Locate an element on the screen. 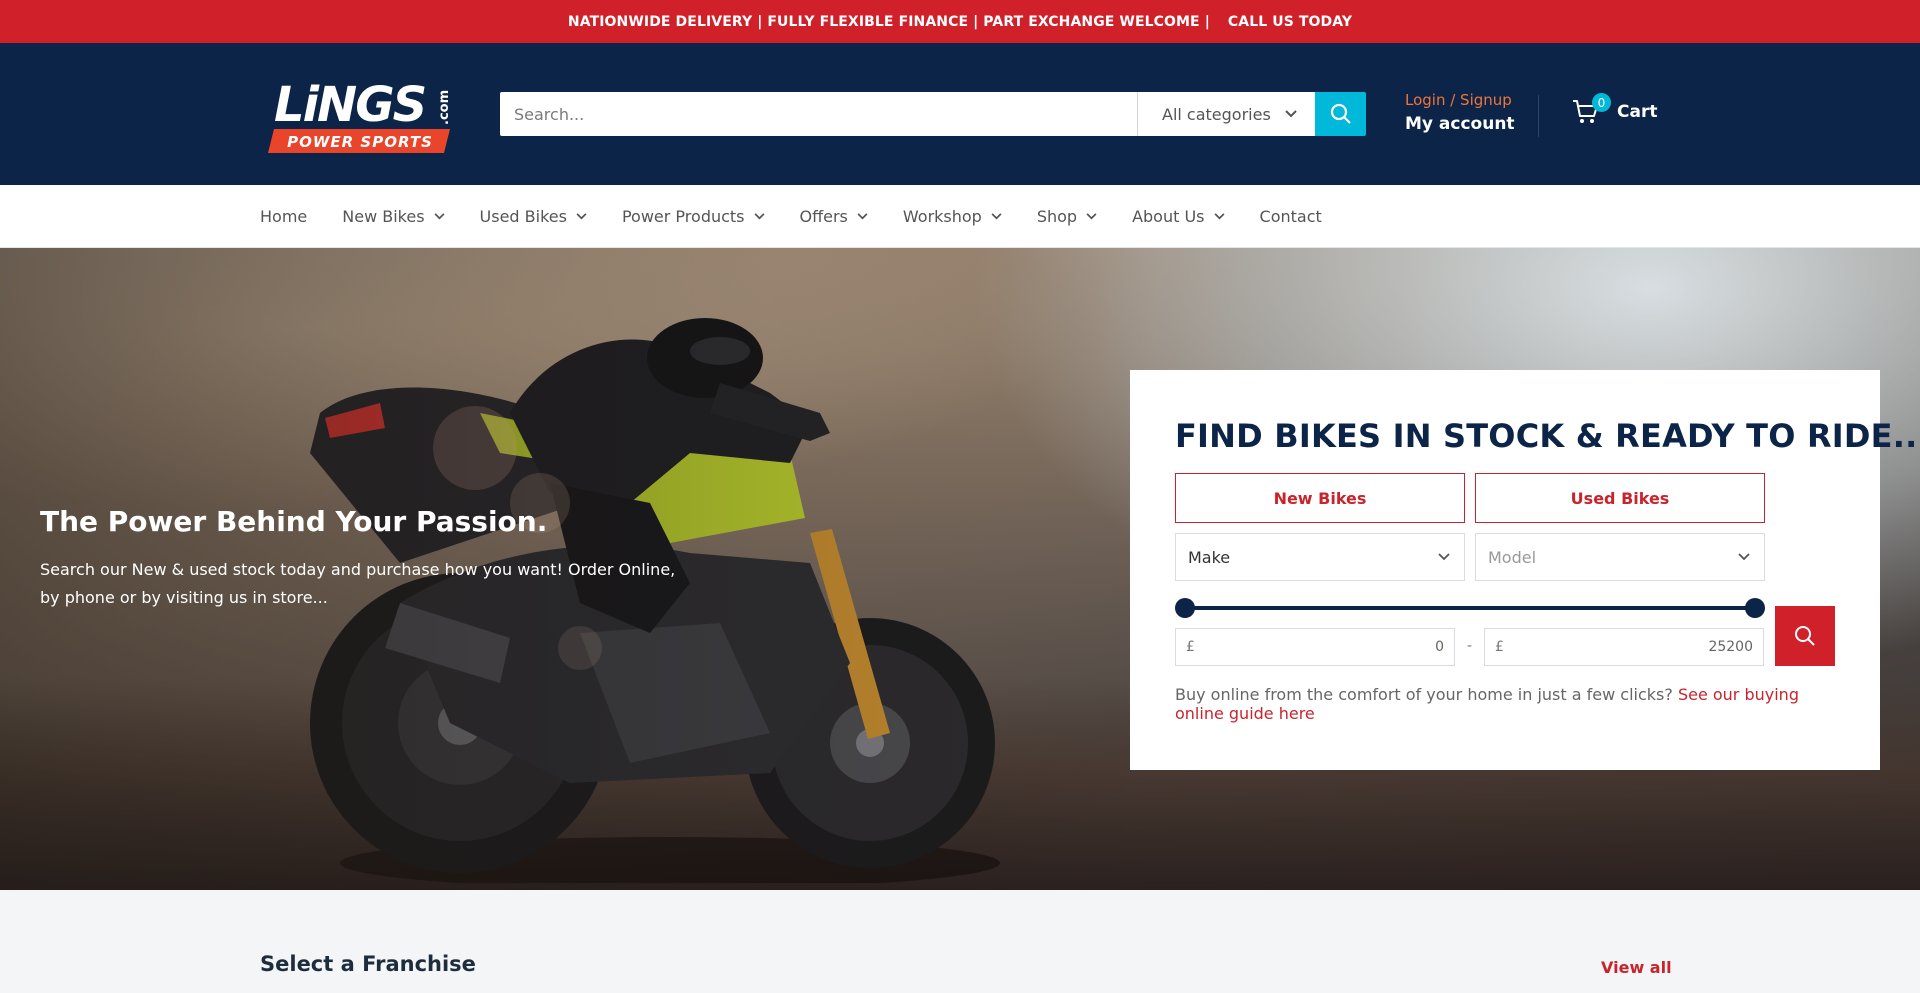 Image resolution: width=1920 pixels, height=993 pixels. price-min-value: 0 is located at coordinates (1439, 647).